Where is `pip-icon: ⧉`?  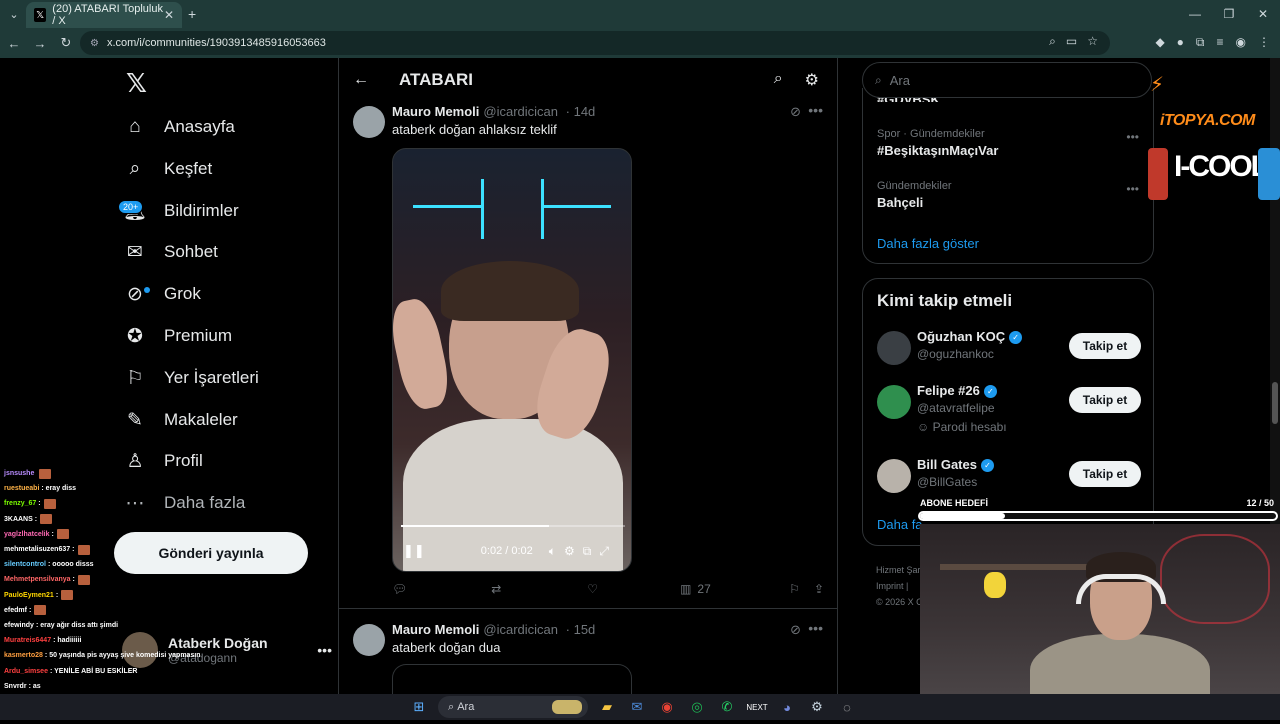 pip-icon: ⧉ is located at coordinates (587, 551).